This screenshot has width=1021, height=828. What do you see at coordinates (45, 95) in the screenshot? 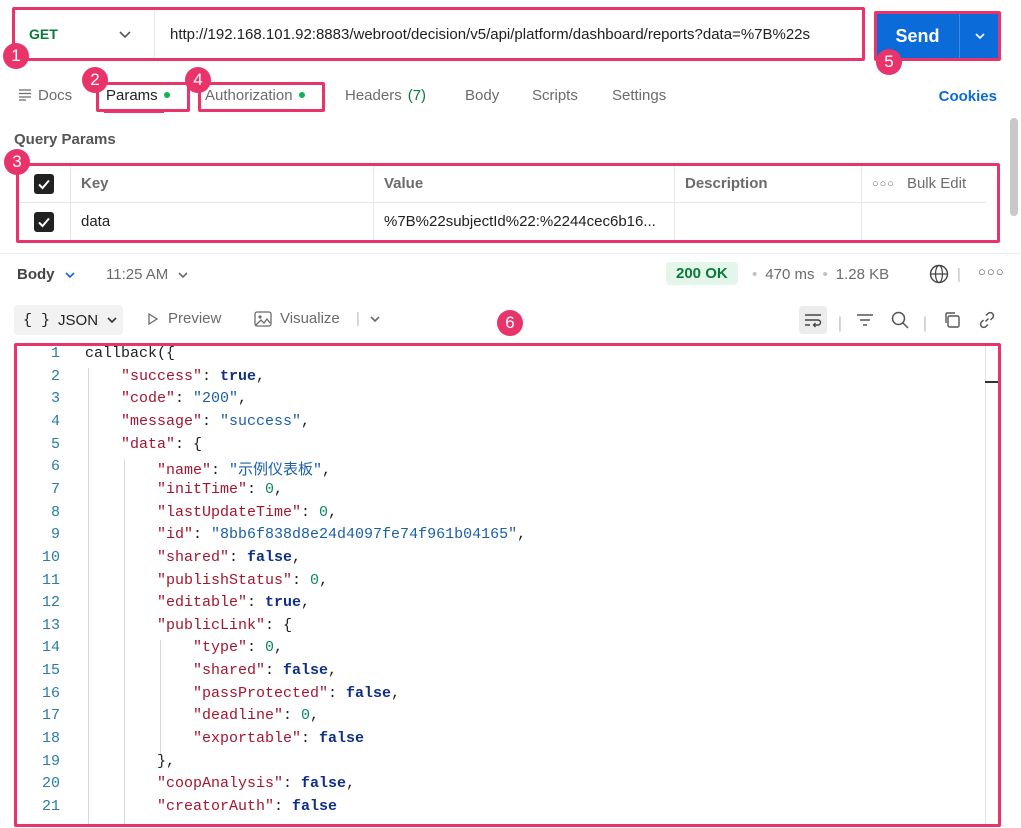
I see `tab-docs: Docs` at bounding box center [45, 95].